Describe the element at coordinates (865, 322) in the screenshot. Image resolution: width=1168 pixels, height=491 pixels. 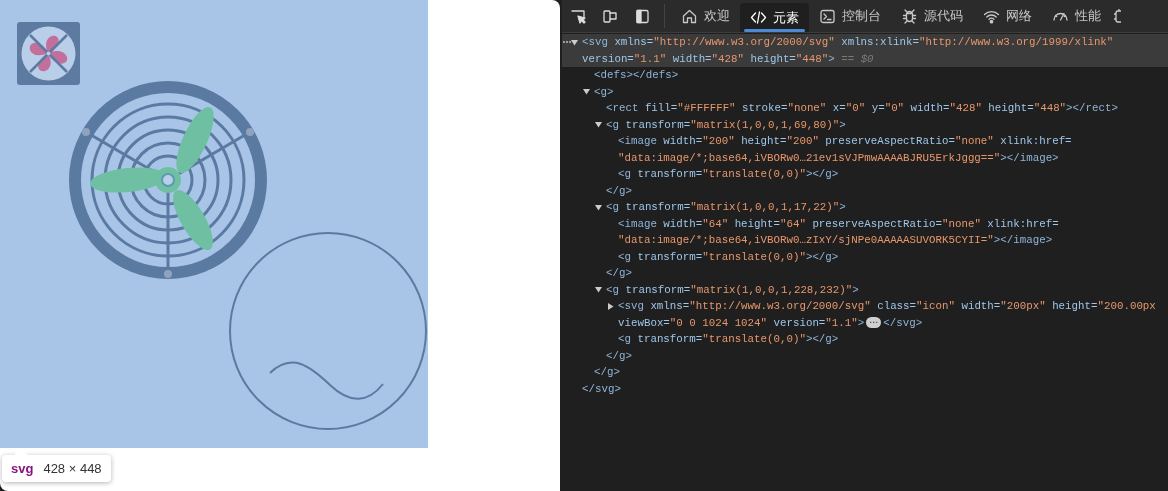
I see `dom-node-row: viewBox="0 0 1024 1024" version="1.1"> ⋯ </svg>` at that location.